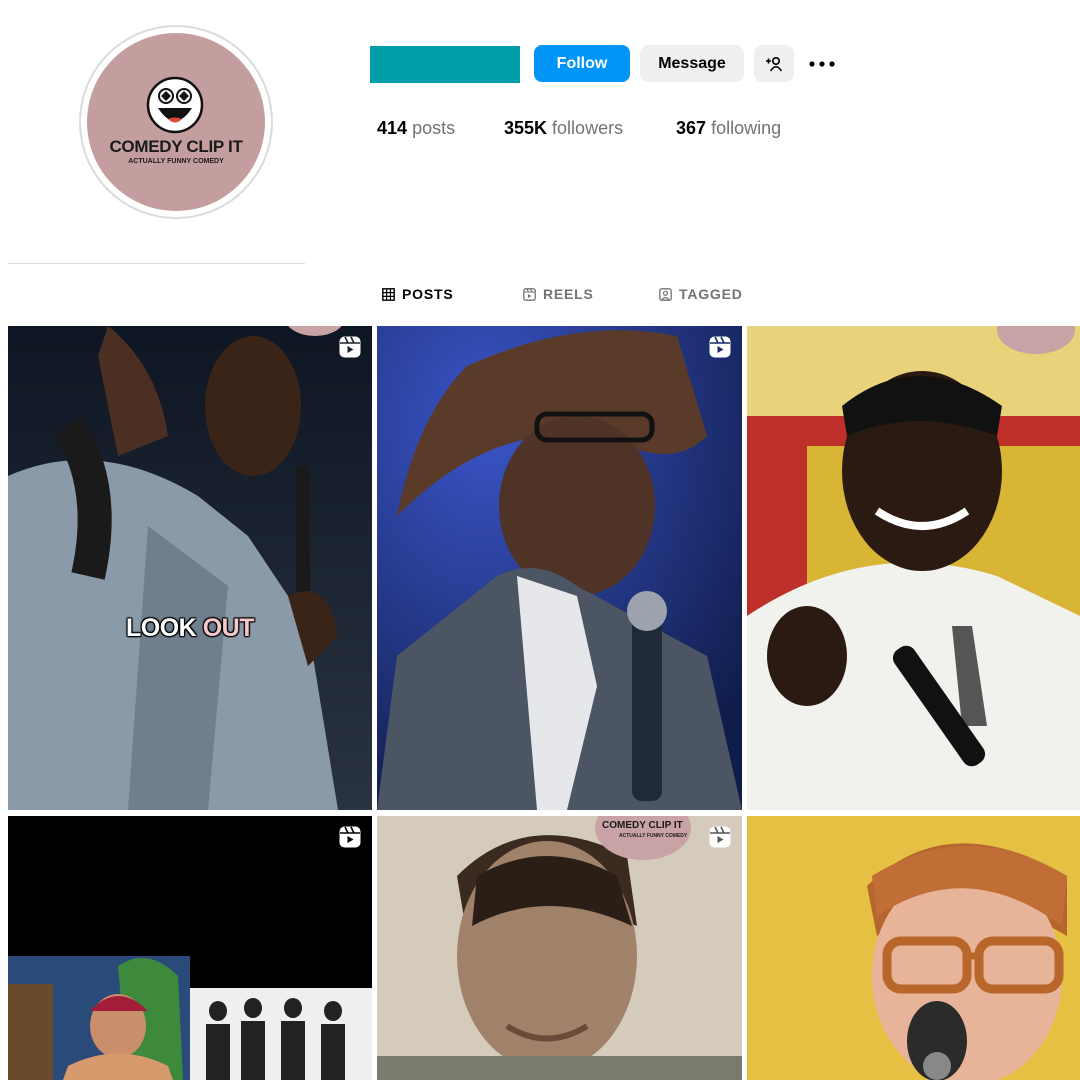 The height and width of the screenshot is (1080, 1080). I want to click on caption-word-2: OUT, so click(228, 628).